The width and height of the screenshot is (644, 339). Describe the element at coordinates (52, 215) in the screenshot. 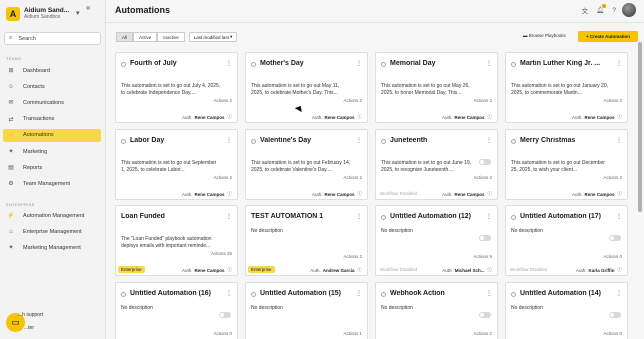

I see `sidebar-item-automation-management: ⚡ Automation Management` at that location.